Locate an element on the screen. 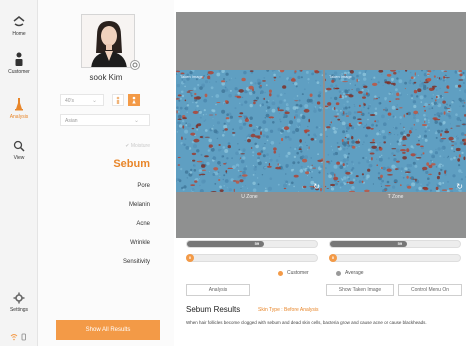 The image size is (475, 346). show-taken-image-button: Show Taken Image is located at coordinates (360, 290).